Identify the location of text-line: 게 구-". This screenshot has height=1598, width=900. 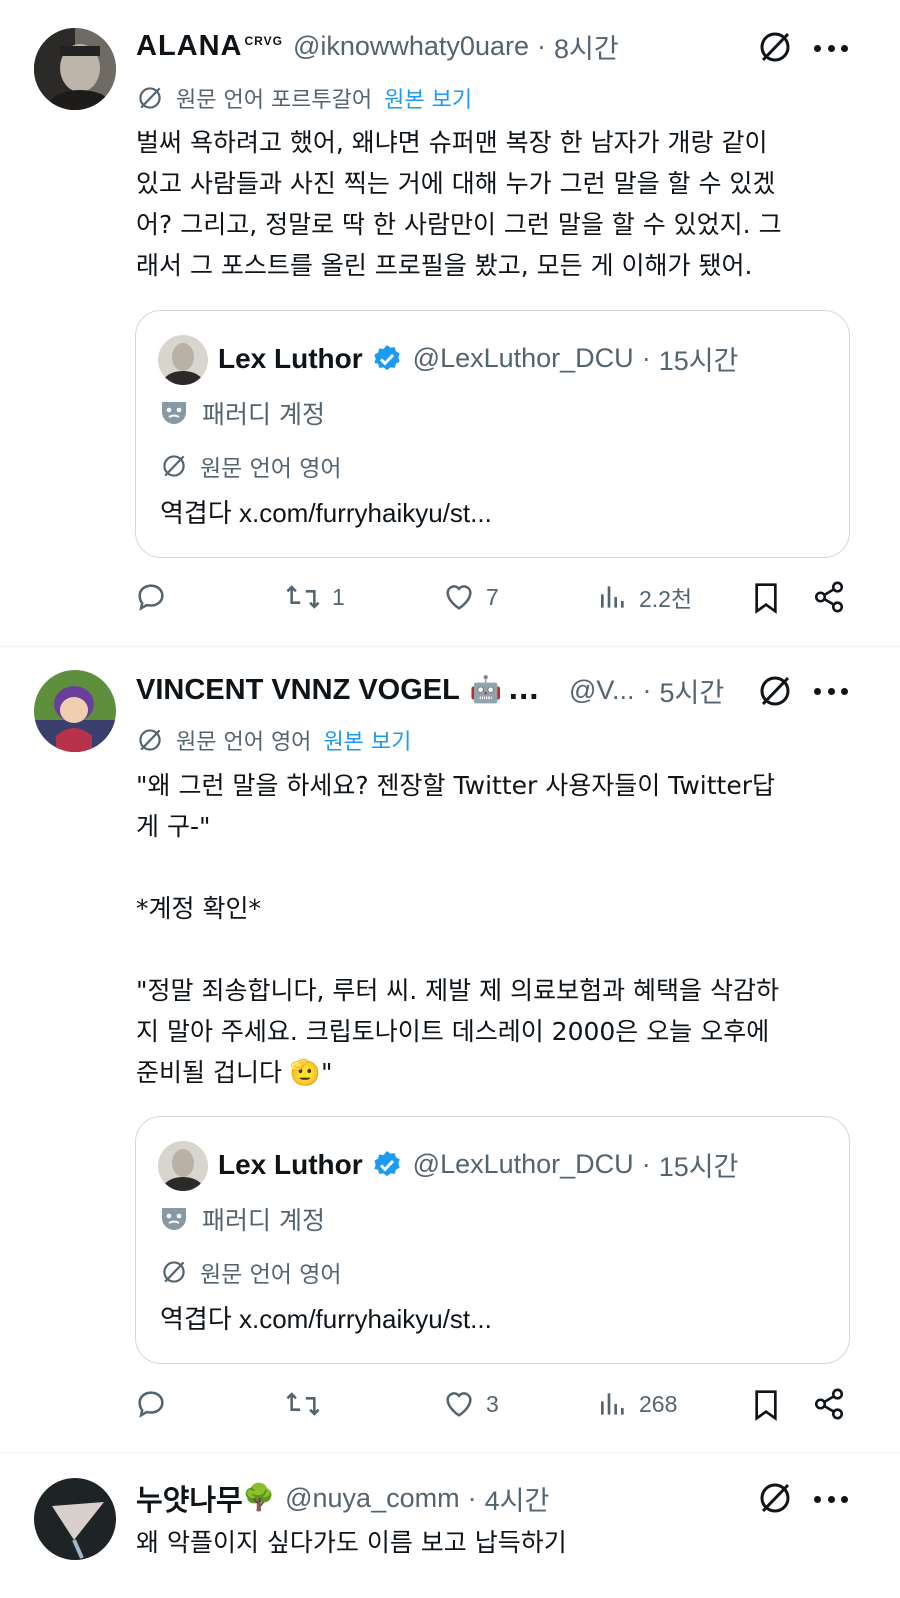
(173, 826).